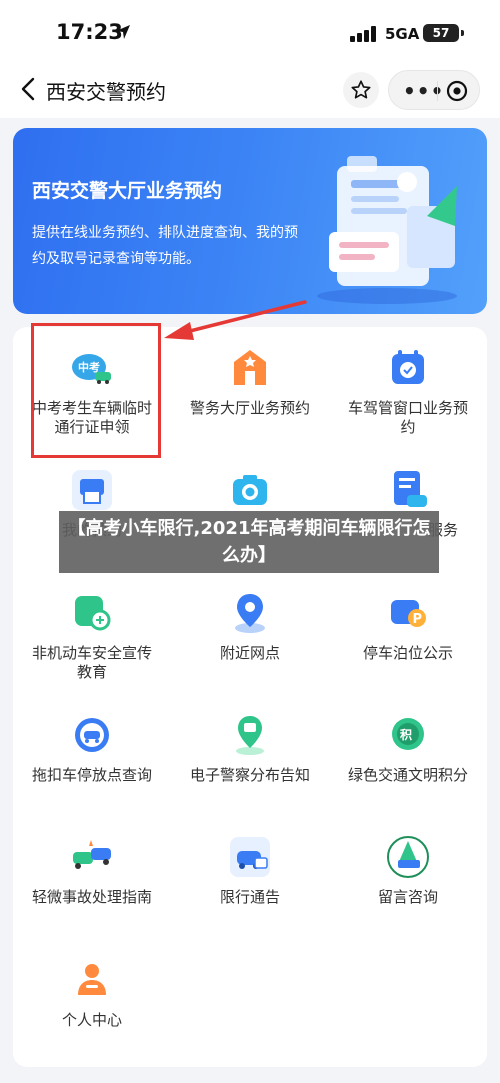 The width and height of the screenshot is (500, 1083). I want to click on grid-item-police-hall: 警务大厅业务预约, so click(250, 381).